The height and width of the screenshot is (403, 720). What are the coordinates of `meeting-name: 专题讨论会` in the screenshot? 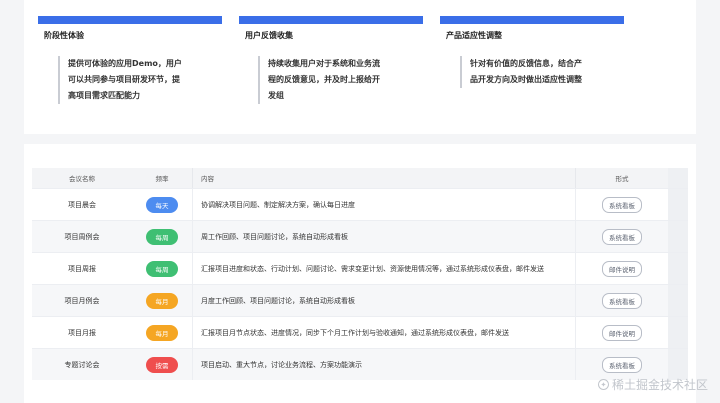 It's located at (82, 364).